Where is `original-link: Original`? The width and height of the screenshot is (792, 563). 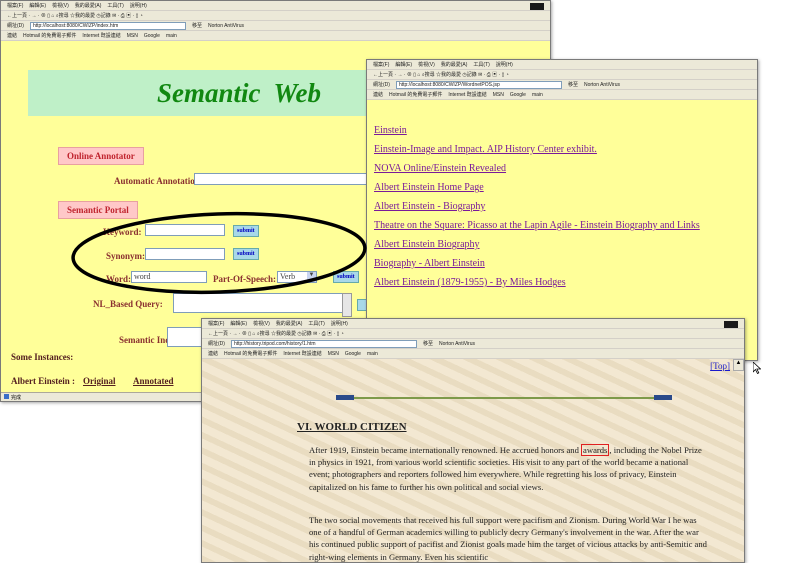 original-link: Original is located at coordinates (99, 381).